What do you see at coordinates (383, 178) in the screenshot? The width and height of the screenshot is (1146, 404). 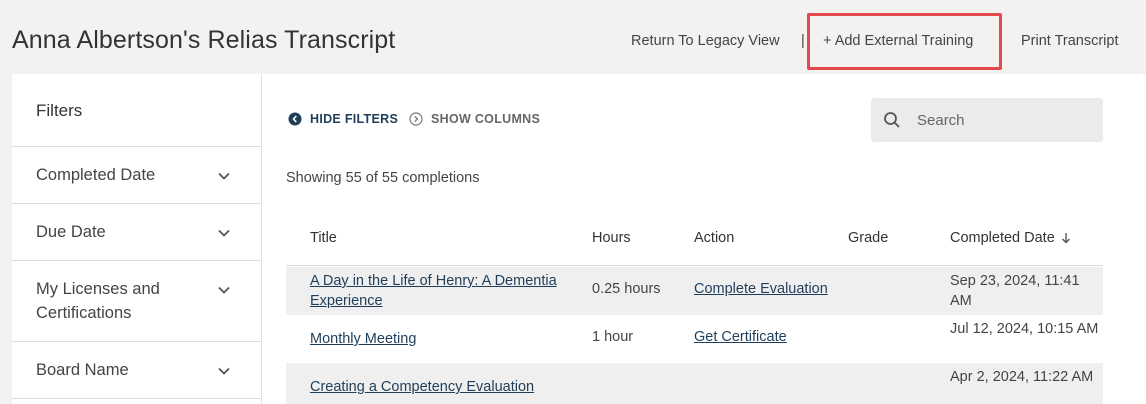 I see `completions-count: Showing 55 of 55 completions` at bounding box center [383, 178].